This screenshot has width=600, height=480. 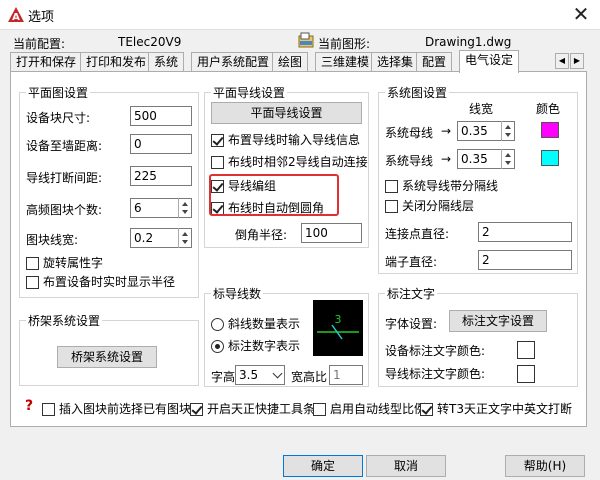 What do you see at coordinates (138, 208) in the screenshot?
I see `hf-count-value: 6` at bounding box center [138, 208].